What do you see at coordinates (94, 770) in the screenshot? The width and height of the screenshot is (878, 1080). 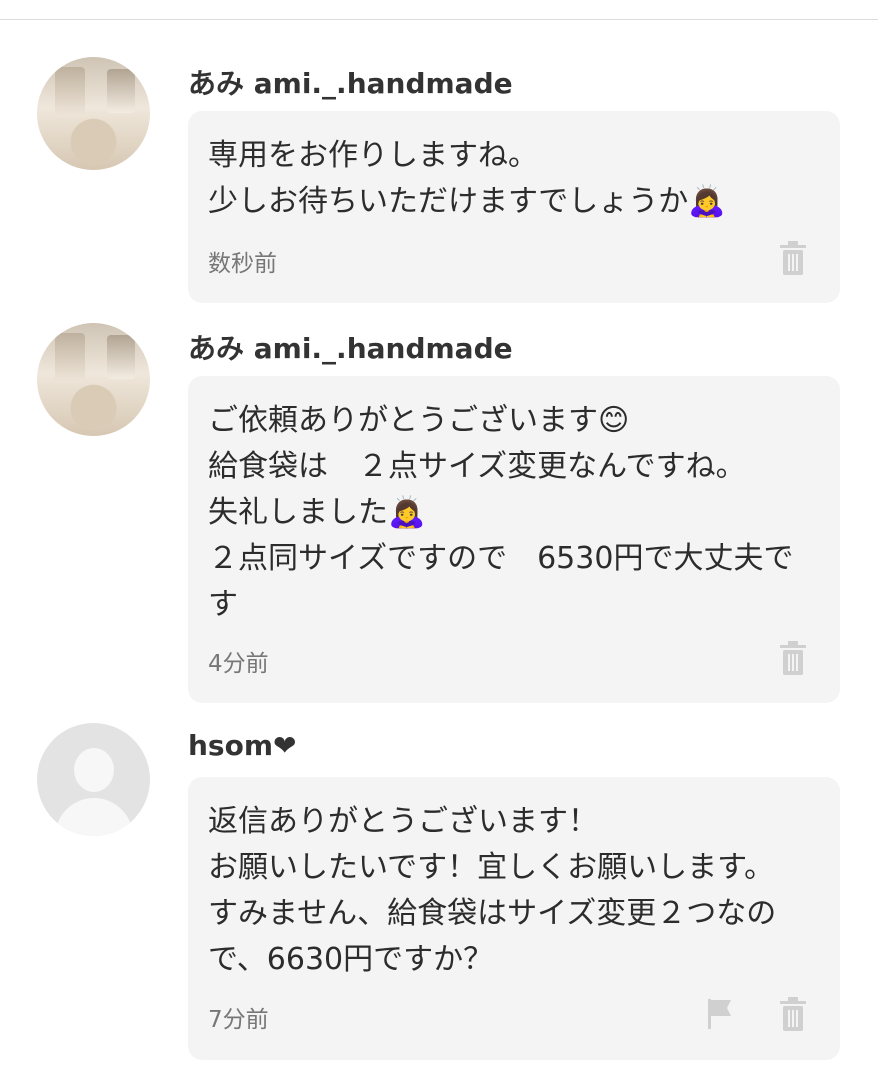 I see `avatar-head` at bounding box center [94, 770].